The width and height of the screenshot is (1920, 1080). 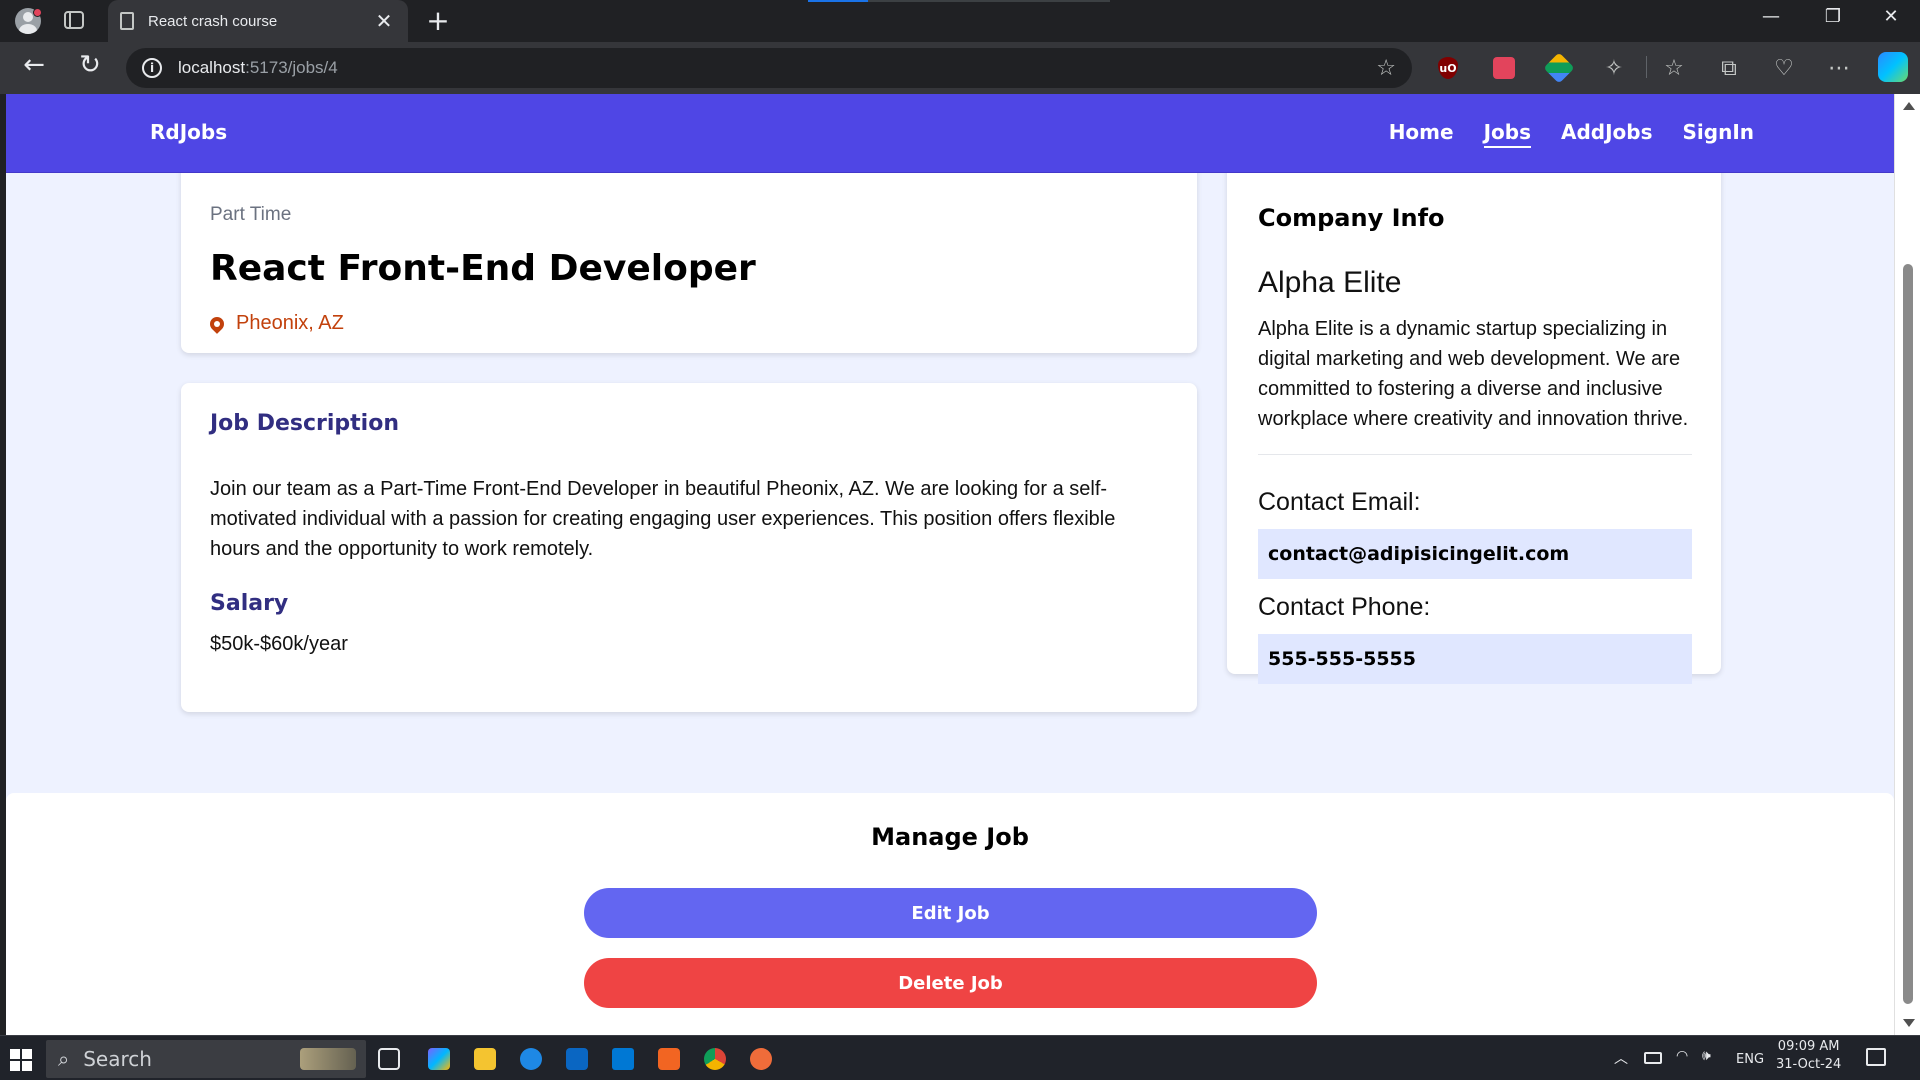 What do you see at coordinates (715, 1059) in the screenshot?
I see `chrome-icon` at bounding box center [715, 1059].